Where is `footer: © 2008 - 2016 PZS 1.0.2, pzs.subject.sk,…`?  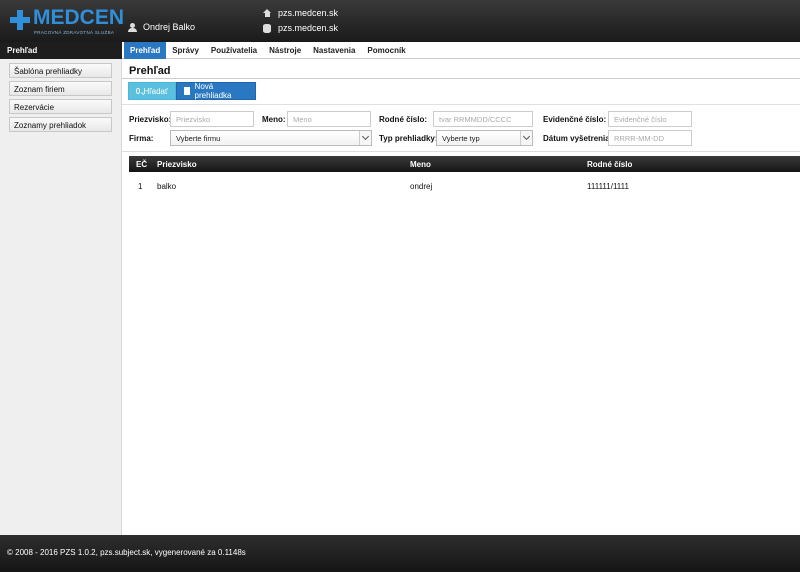 footer: © 2008 - 2016 PZS 1.0.2, pzs.subject.sk,… is located at coordinates (400, 553).